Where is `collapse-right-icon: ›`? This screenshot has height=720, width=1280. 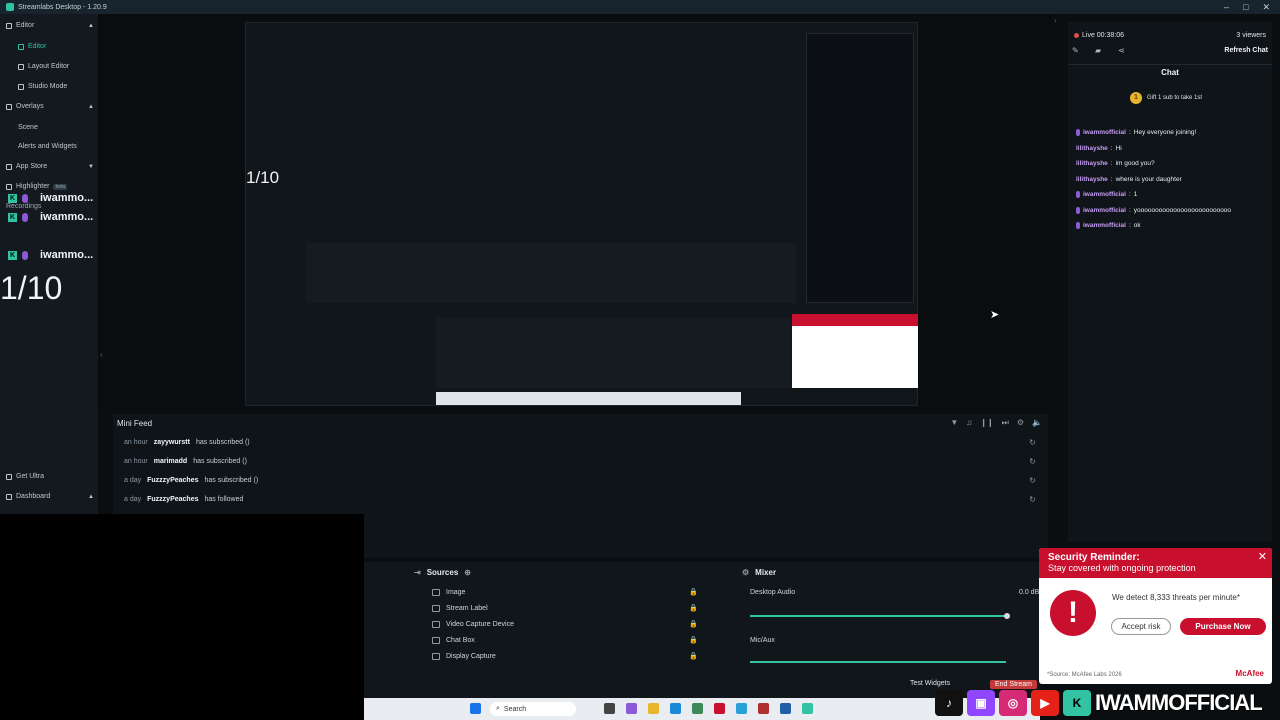
collapse-right-icon: › is located at coordinates (1055, 20).